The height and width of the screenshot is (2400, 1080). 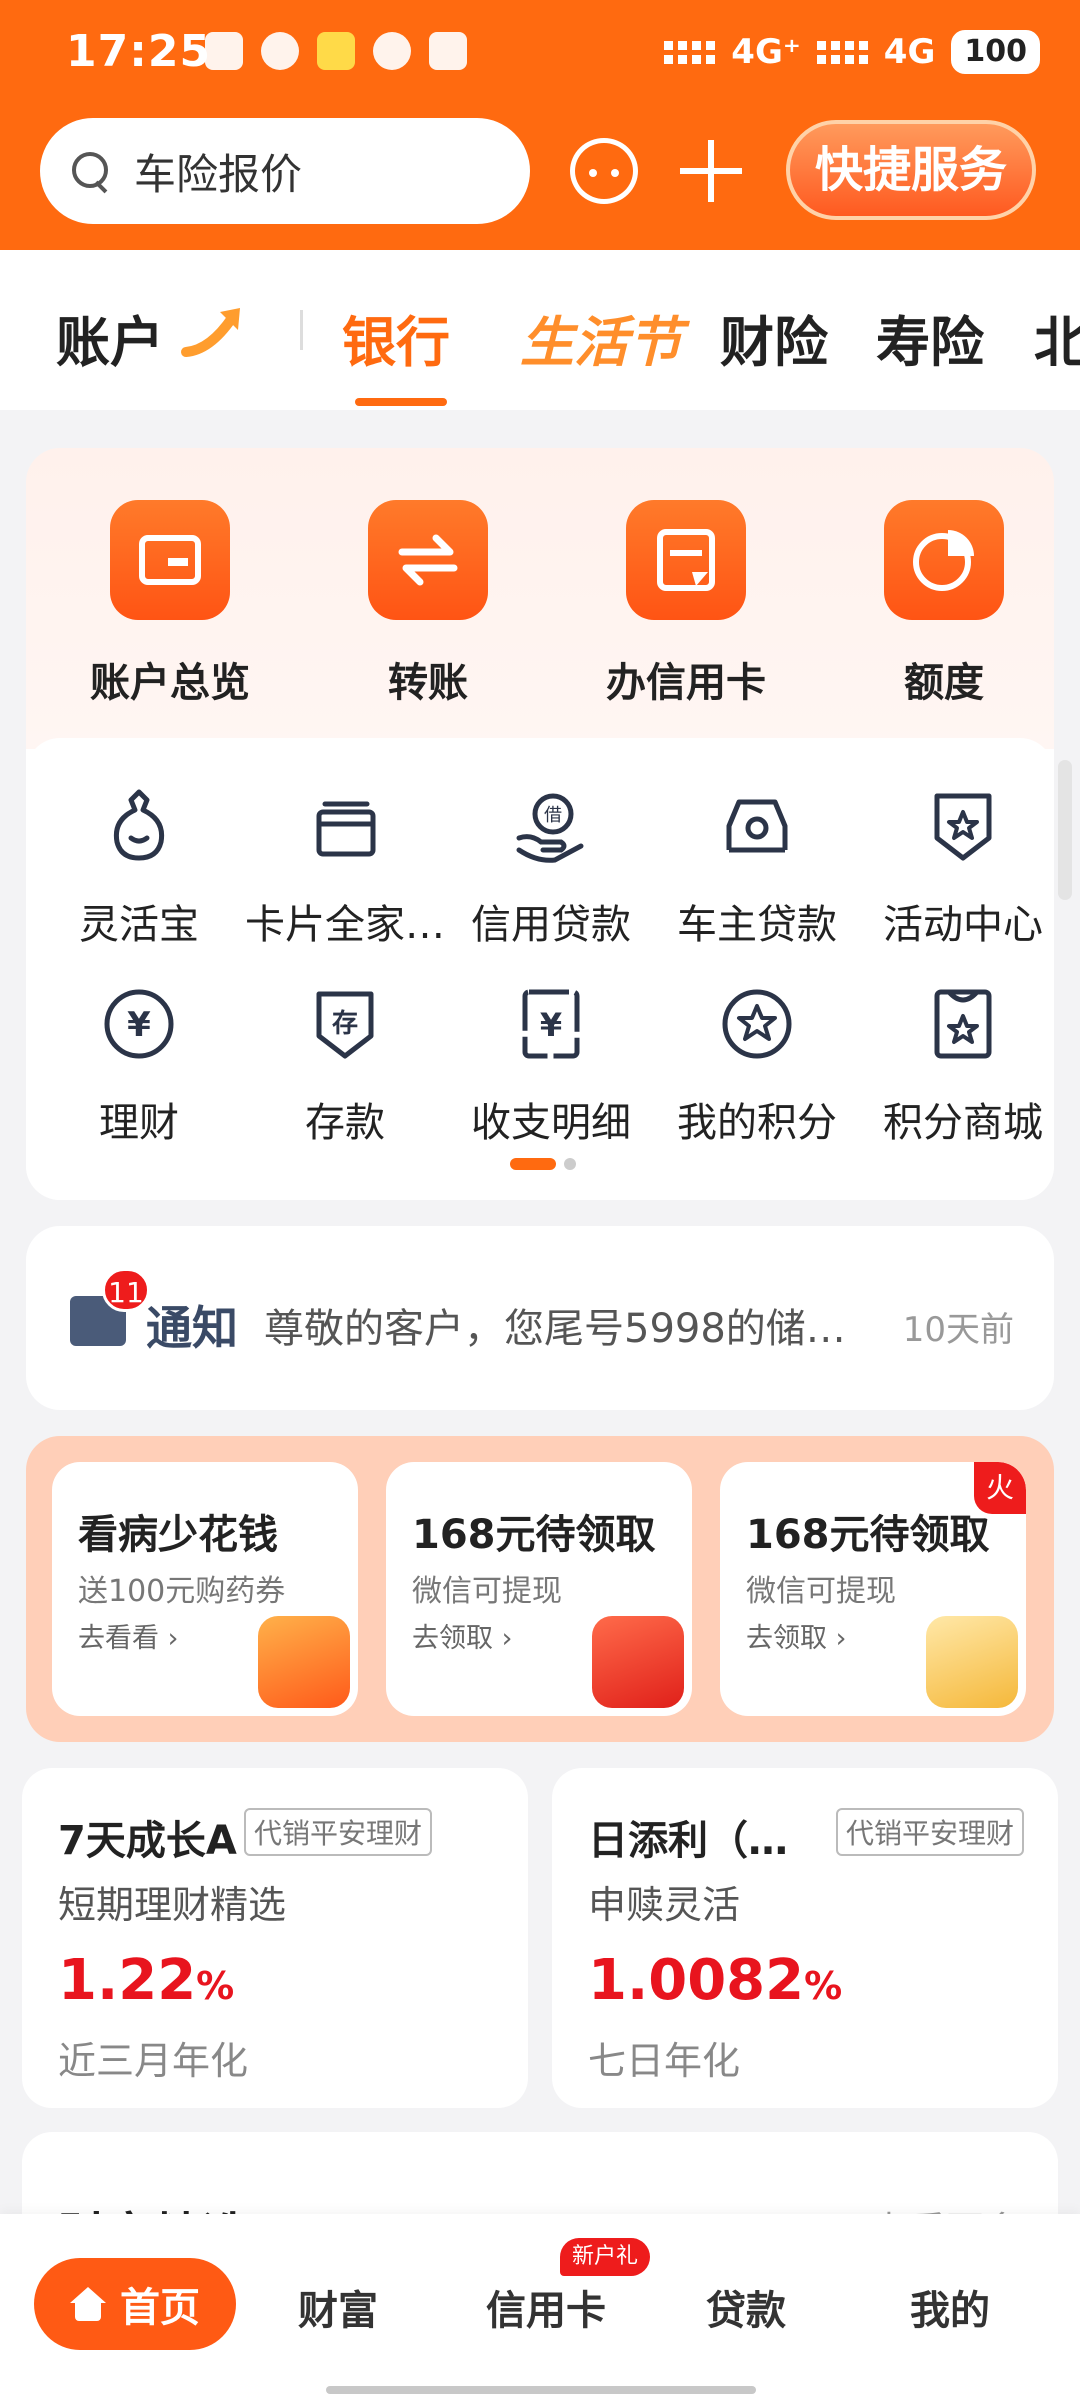 I want to click on category-tabs: 账户 银行 生活节 财险 寿险 北, so click(x=540, y=330).